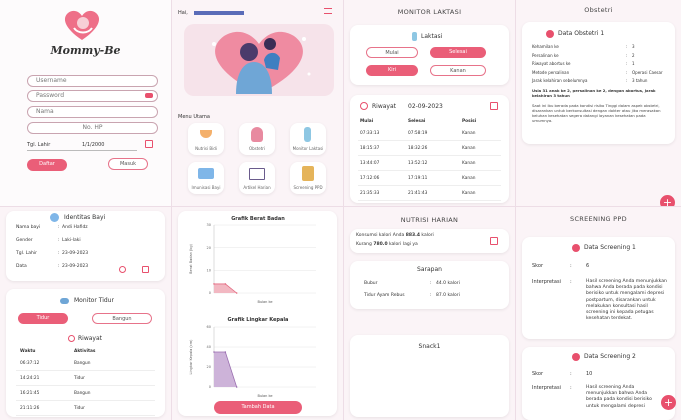 This screenshot has width=681, height=420. What do you see at coordinates (432, 36) in the screenshot?
I see `laktasi-card-title: Laktasi` at bounding box center [432, 36].